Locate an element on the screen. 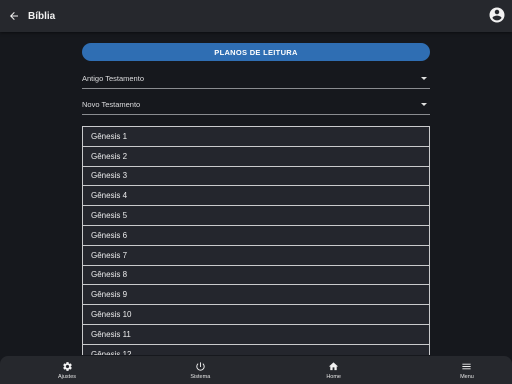  account-circle-icon is located at coordinates (497, 15).